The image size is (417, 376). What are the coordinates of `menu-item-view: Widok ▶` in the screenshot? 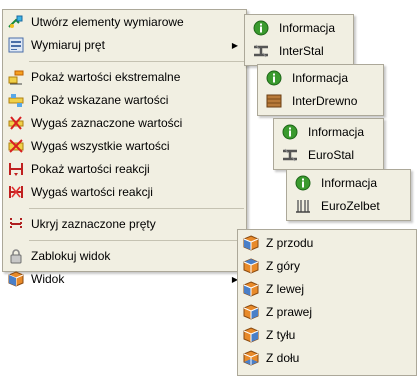 It's located at (124, 279).